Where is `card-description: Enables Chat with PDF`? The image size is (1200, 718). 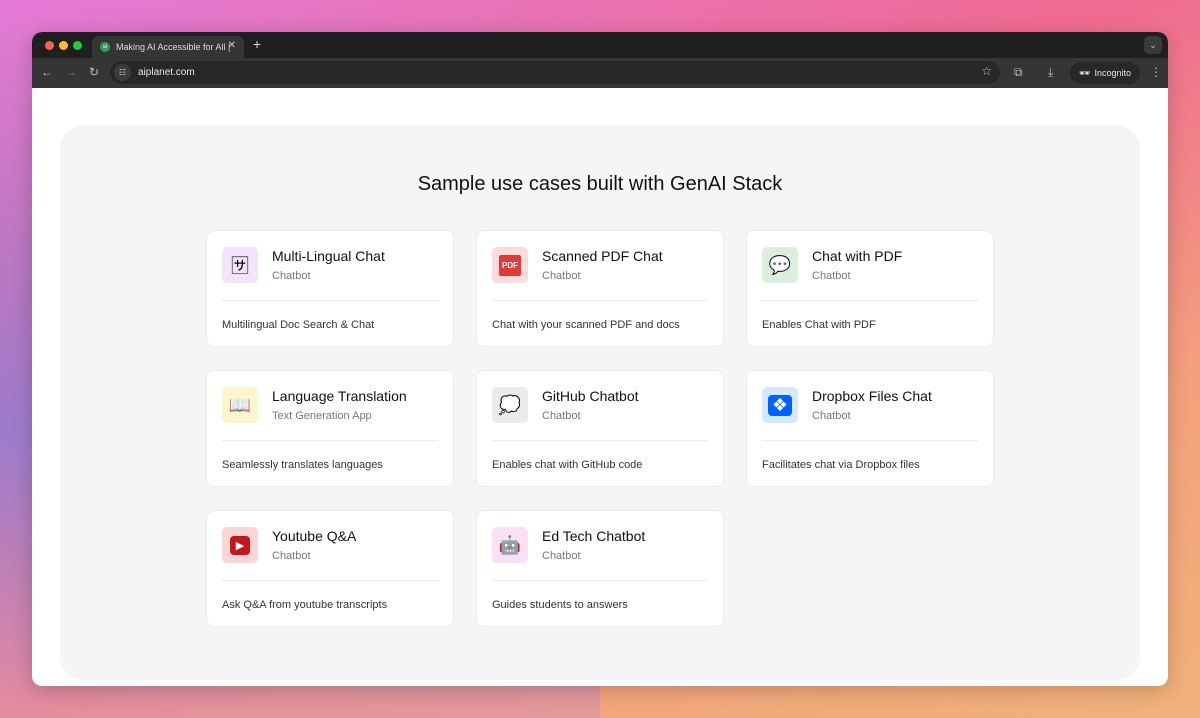 card-description: Enables Chat with PDF is located at coordinates (819, 325).